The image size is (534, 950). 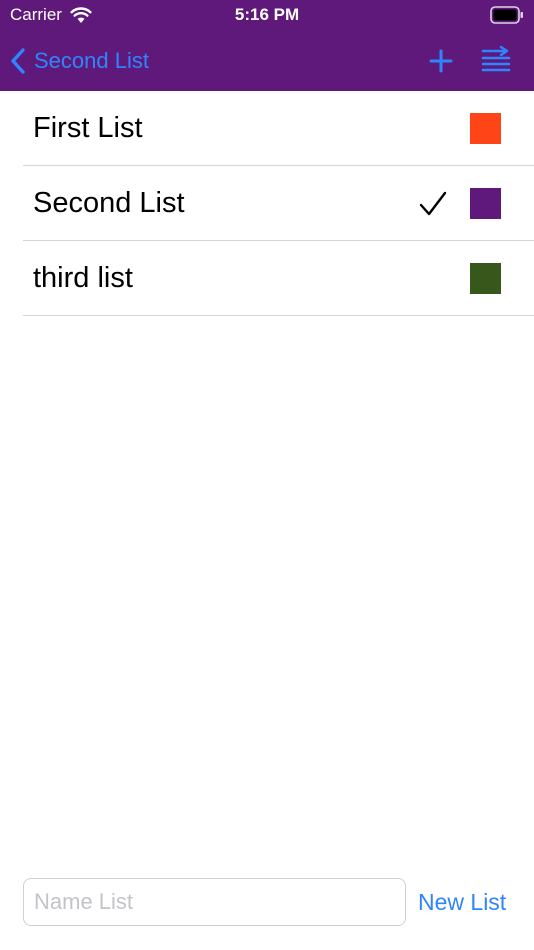 I want to click on status-bar: Carrier 5:16 PM, so click(x=267, y=16).